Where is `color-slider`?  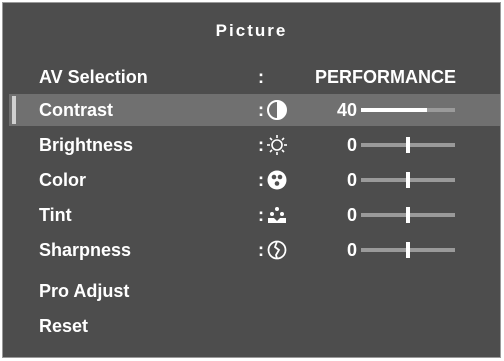 color-slider is located at coordinates (408, 180).